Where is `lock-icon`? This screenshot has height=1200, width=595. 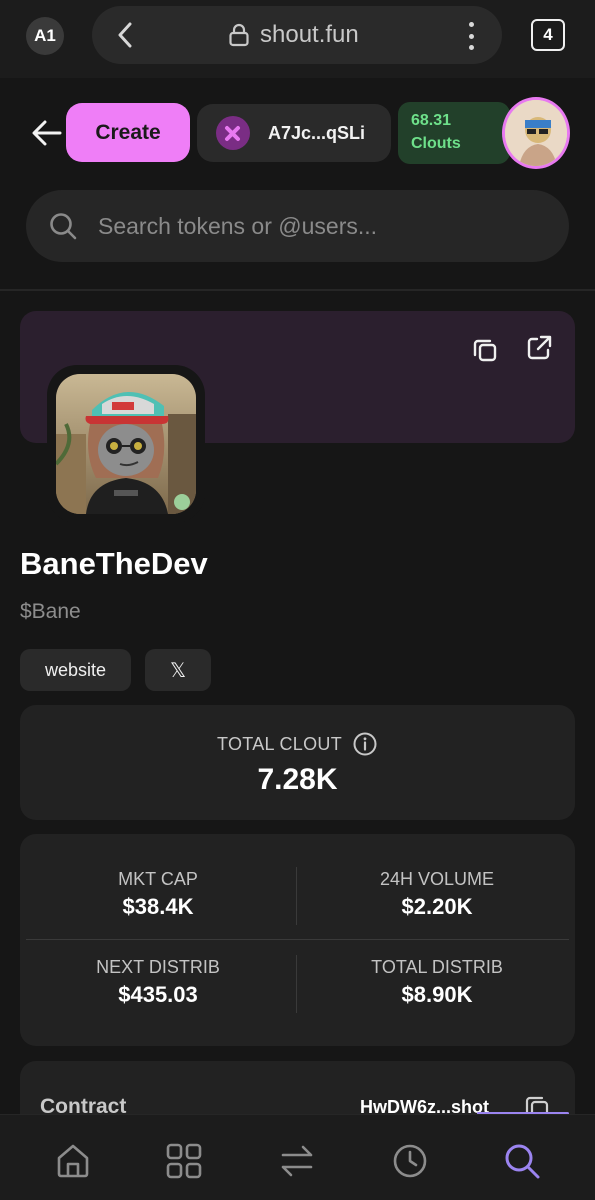
lock-icon is located at coordinates (239, 35).